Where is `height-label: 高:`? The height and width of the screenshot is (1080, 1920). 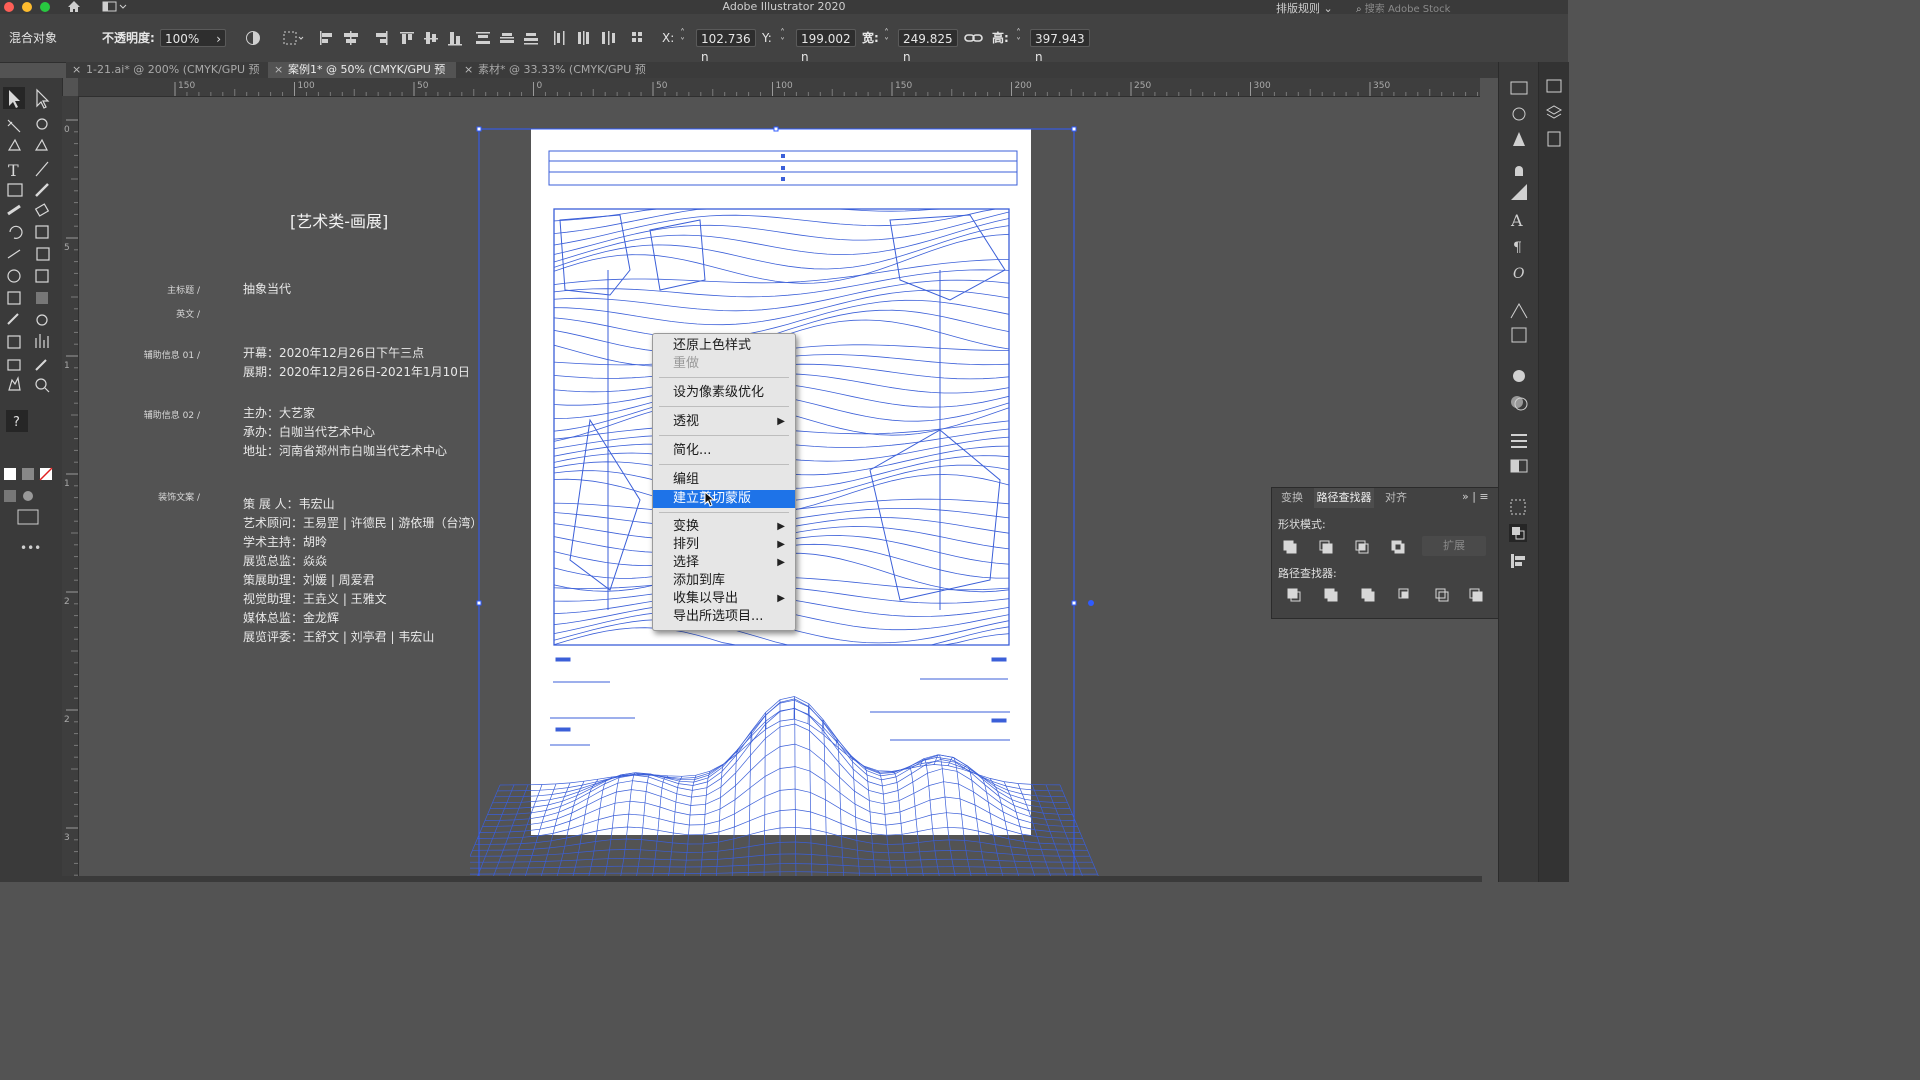 height-label: 高: is located at coordinates (1000, 38).